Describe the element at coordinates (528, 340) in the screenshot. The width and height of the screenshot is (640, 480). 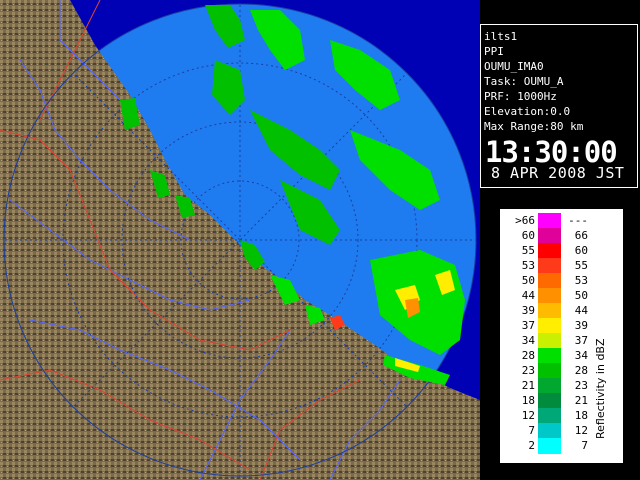
I see `legend-bin-low: 34` at that location.